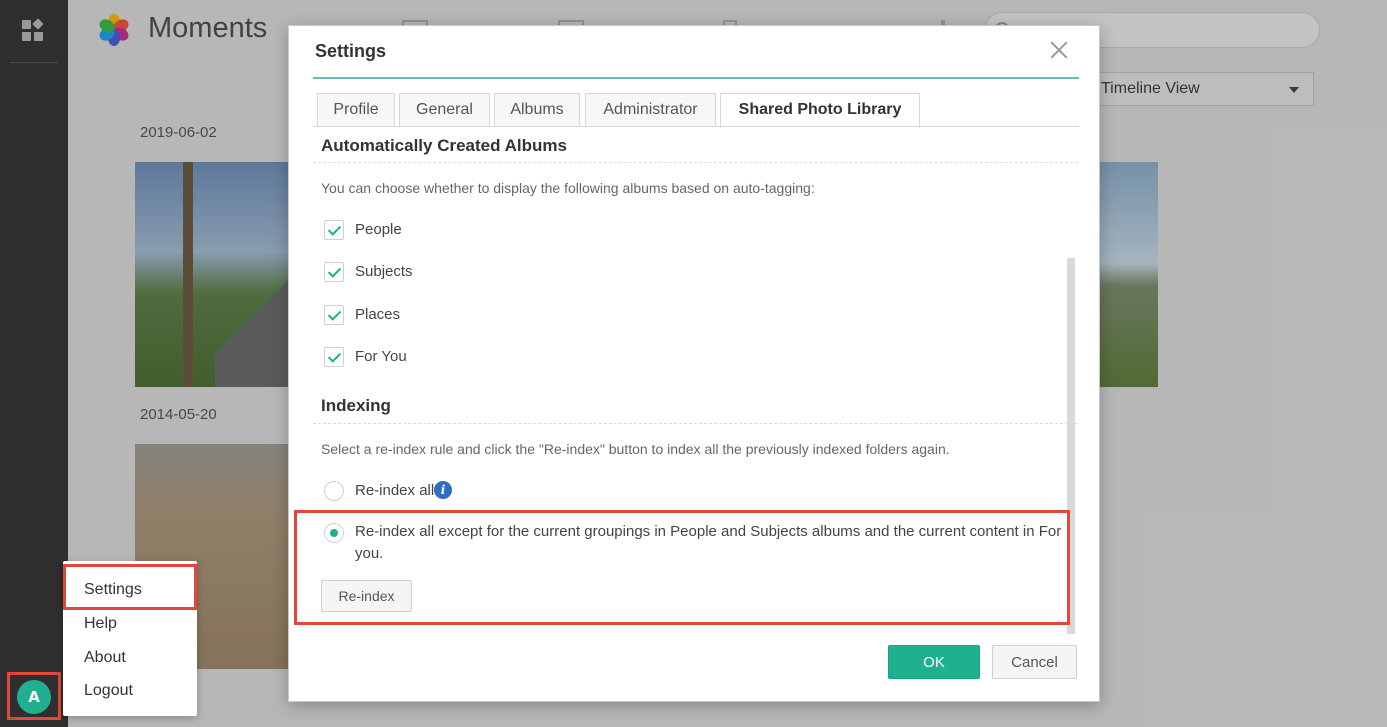 The width and height of the screenshot is (1387, 727). What do you see at coordinates (108, 691) in the screenshot?
I see `menu-item-logout: Logout` at bounding box center [108, 691].